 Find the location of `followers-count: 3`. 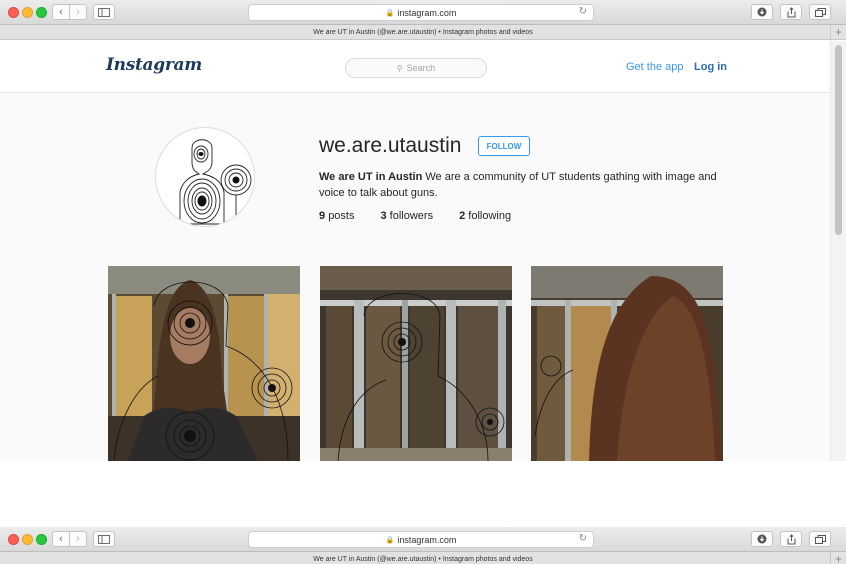

followers-count: 3 is located at coordinates (383, 216).